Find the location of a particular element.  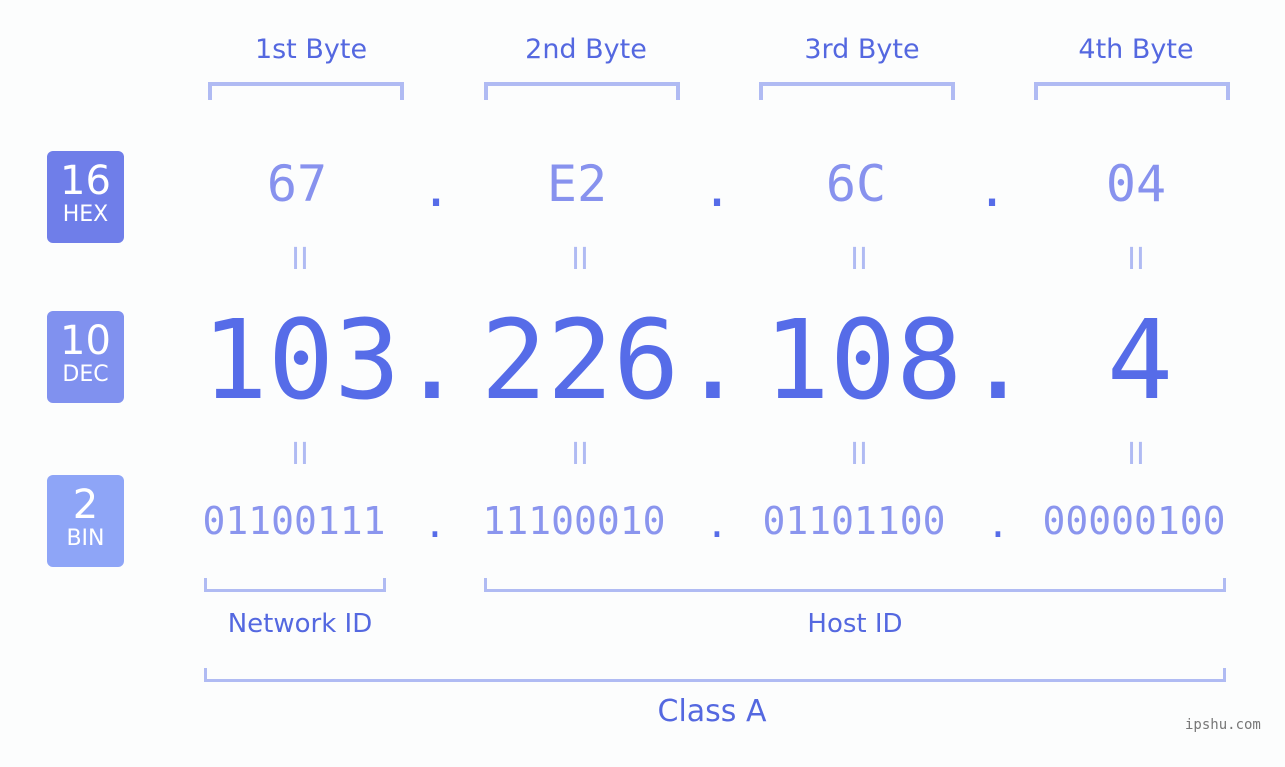

hex-byte-3: 6C is located at coordinates (856, 184).